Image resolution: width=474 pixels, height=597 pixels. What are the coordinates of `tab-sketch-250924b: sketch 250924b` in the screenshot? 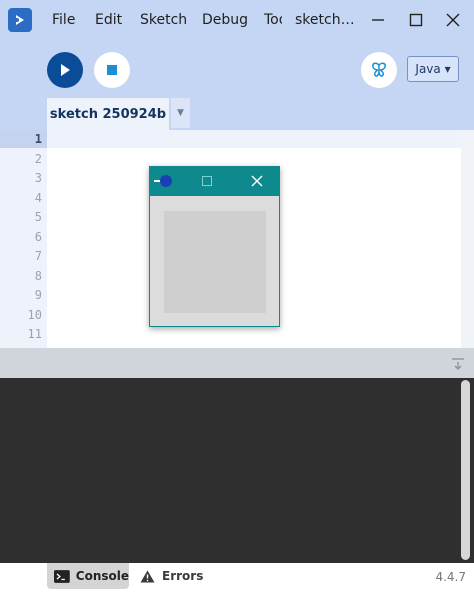 It's located at (108, 114).